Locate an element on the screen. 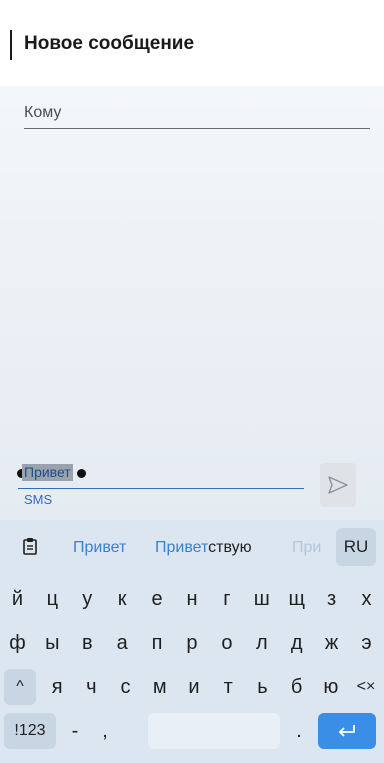 The height and width of the screenshot is (763, 384). key-п: п is located at coordinates (157, 643).